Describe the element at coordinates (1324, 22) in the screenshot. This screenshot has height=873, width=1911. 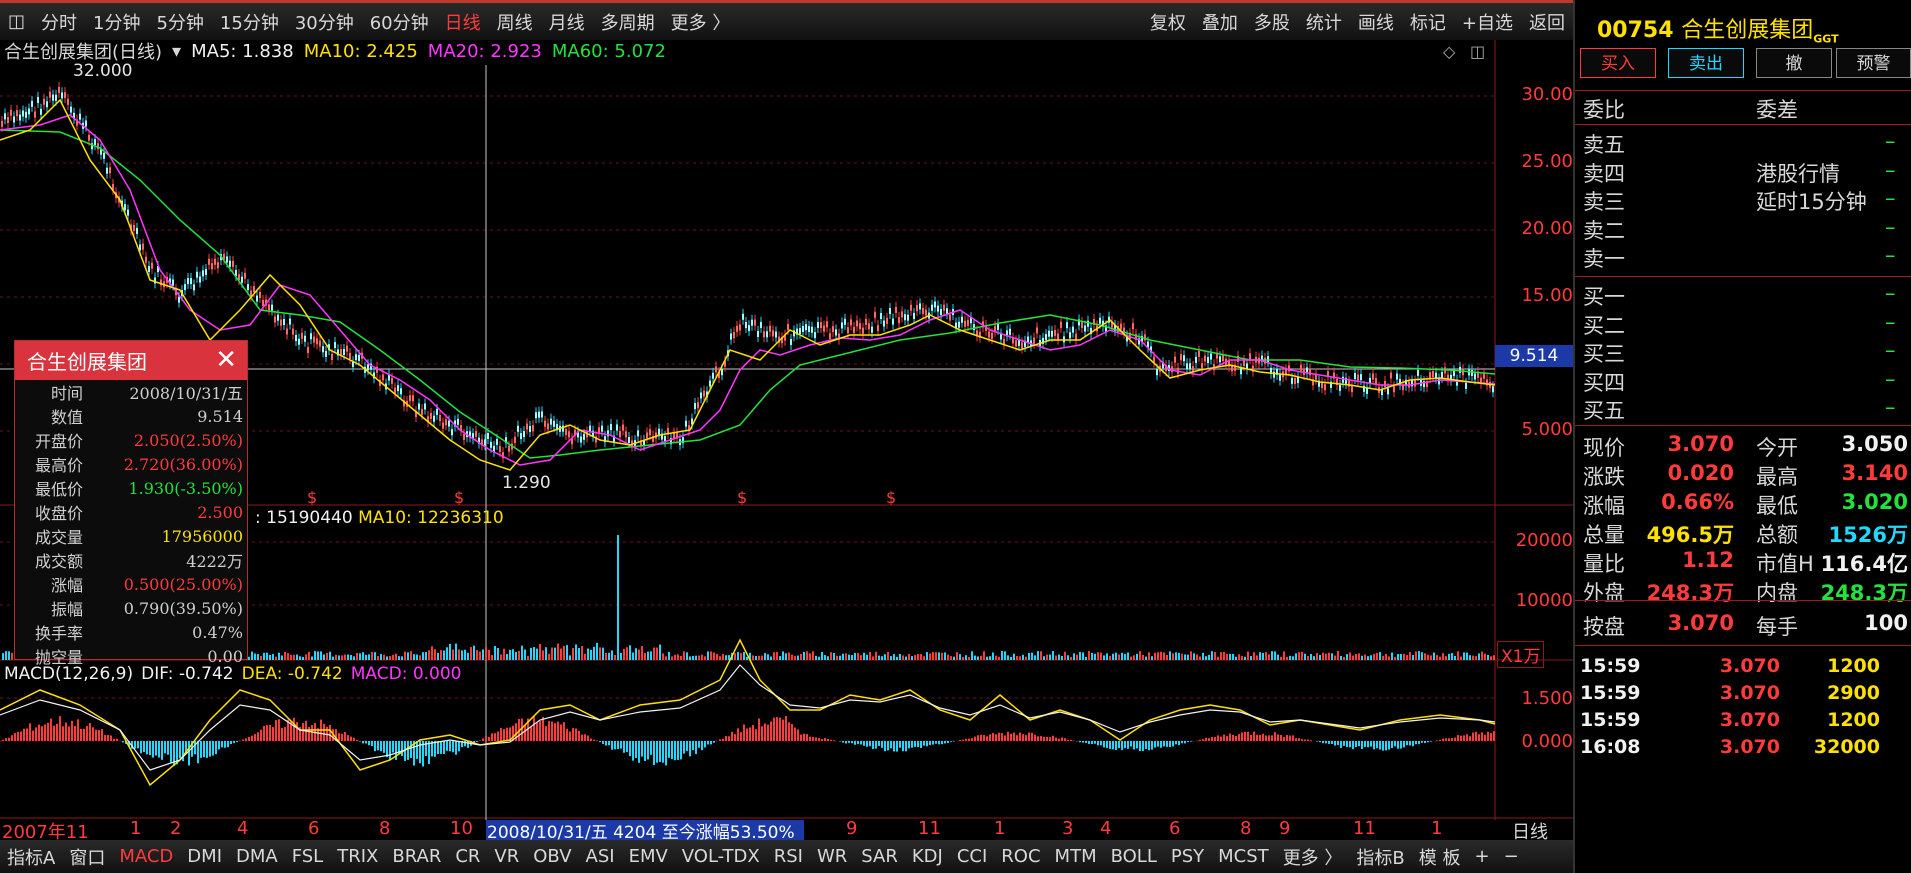
I see `stats-button: 统计` at that location.